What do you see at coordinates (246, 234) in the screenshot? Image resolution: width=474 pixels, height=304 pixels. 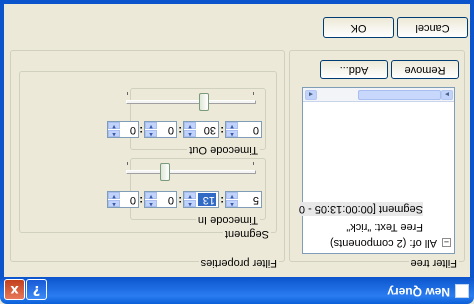 I see `segment-label: Segment` at bounding box center [246, 234].